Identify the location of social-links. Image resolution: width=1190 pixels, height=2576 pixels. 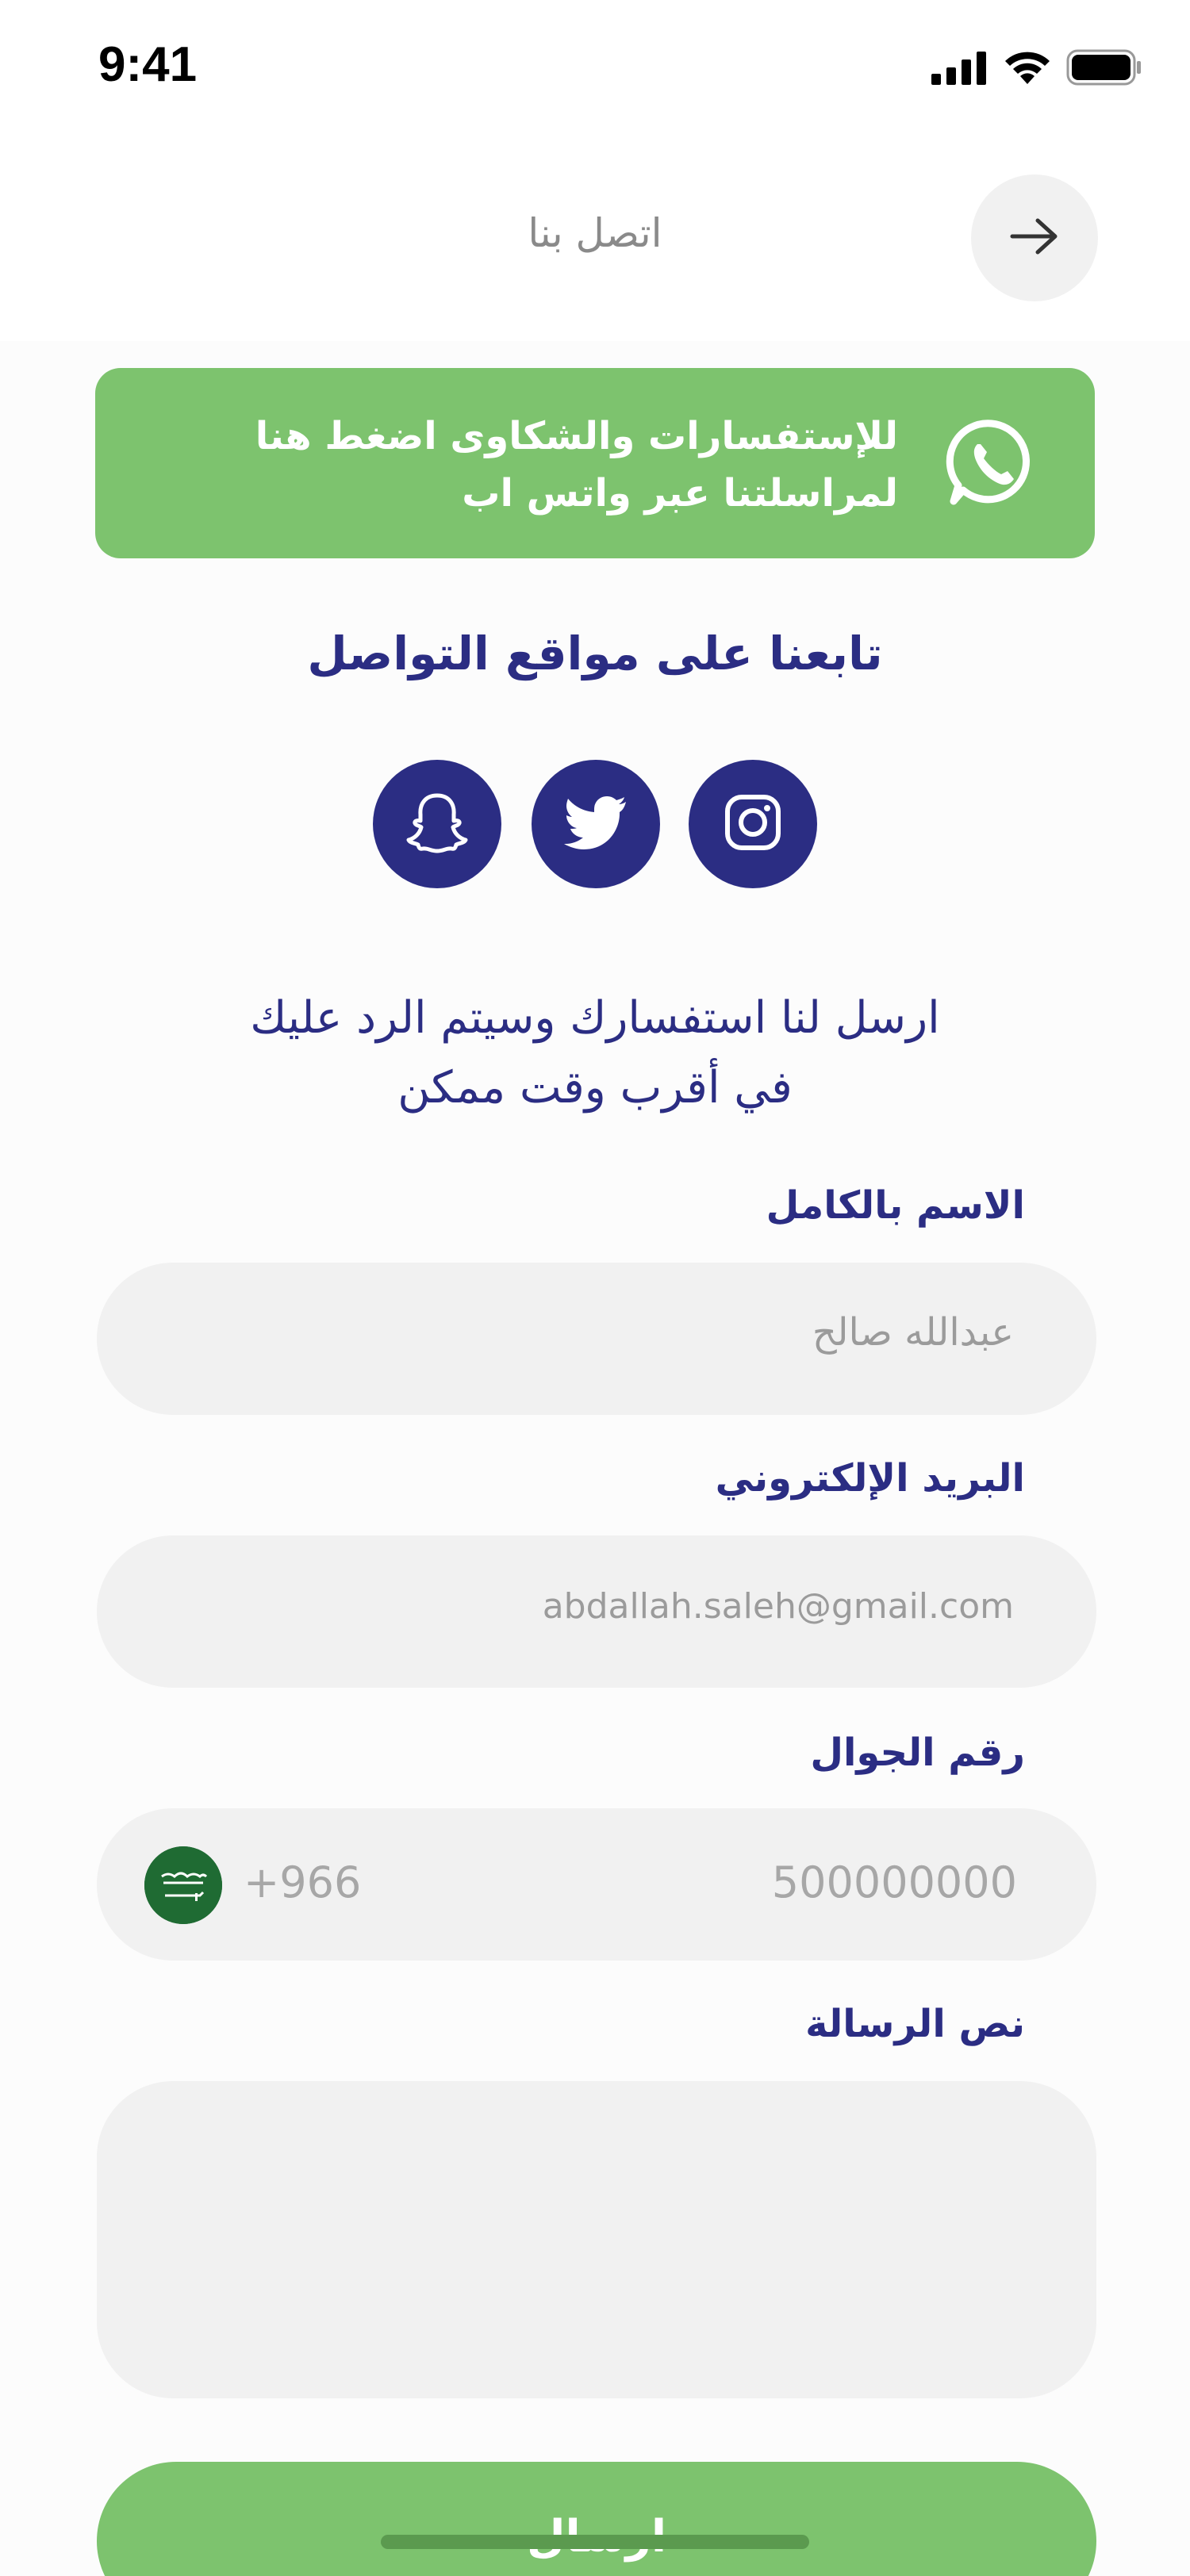
(595, 825).